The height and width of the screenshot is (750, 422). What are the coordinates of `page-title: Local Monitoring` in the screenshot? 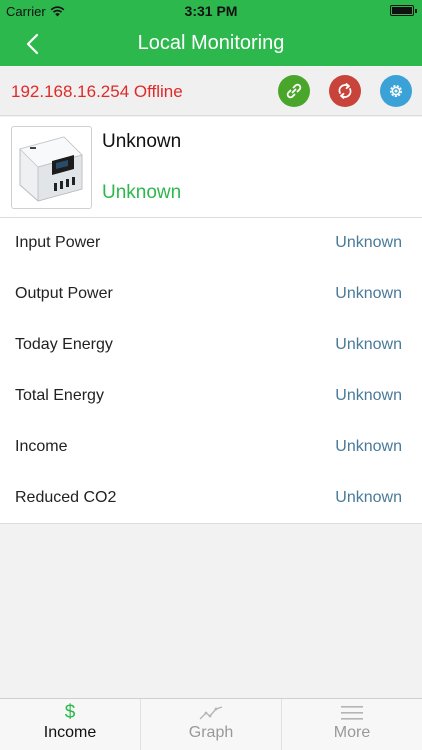 It's located at (211, 43).